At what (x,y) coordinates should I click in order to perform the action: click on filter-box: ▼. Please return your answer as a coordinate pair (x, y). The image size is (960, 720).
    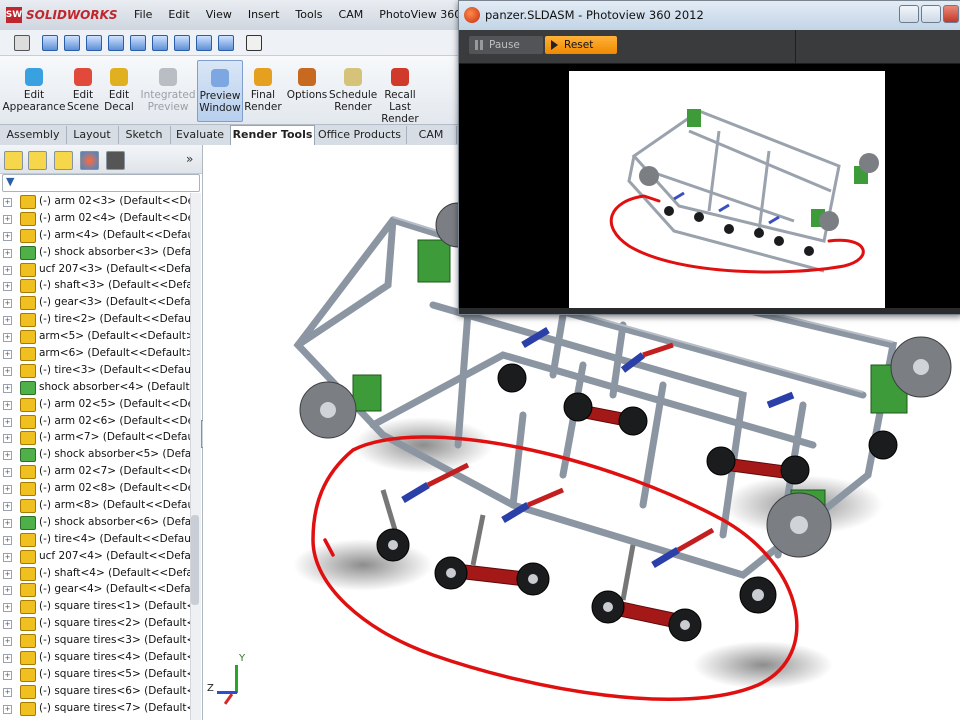
    Looking at the image, I should click on (101, 183).